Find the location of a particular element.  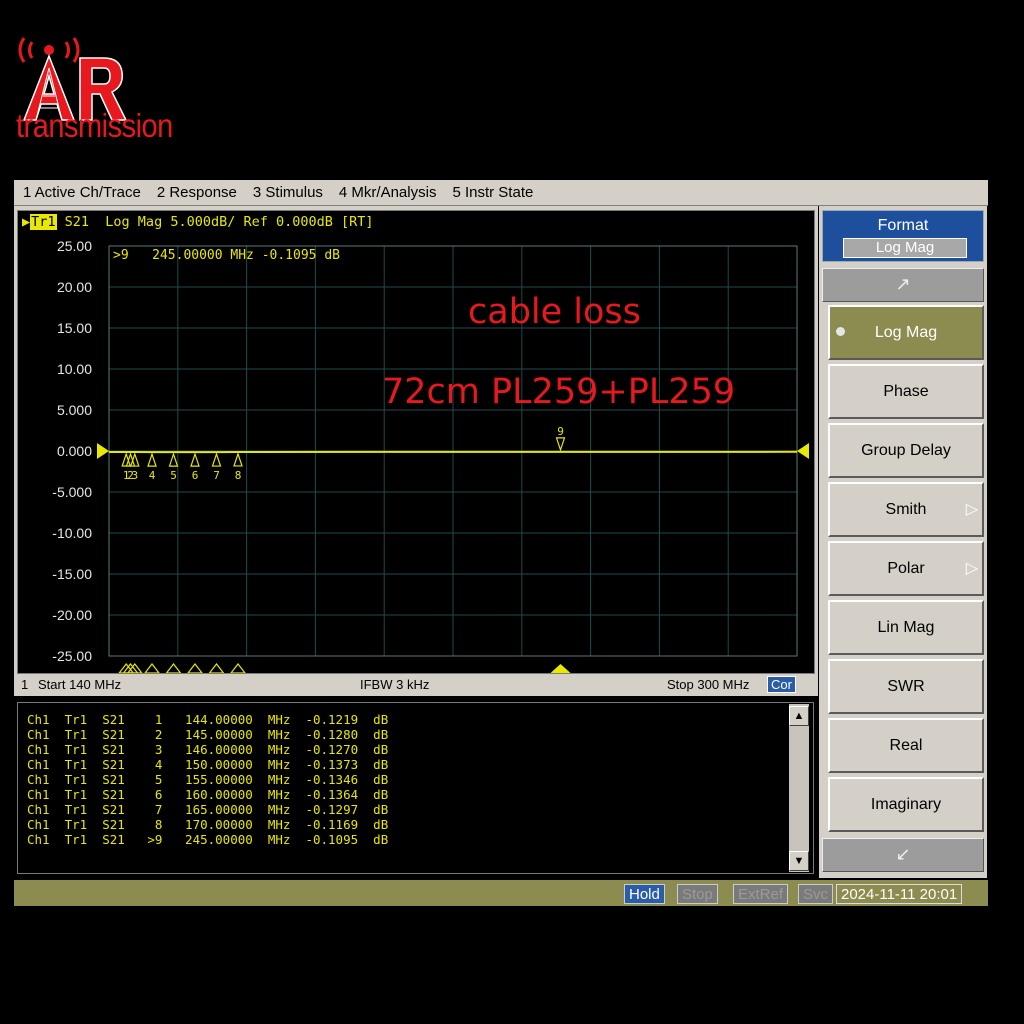

logo-subtitle: transmission is located at coordinates (94, 126).